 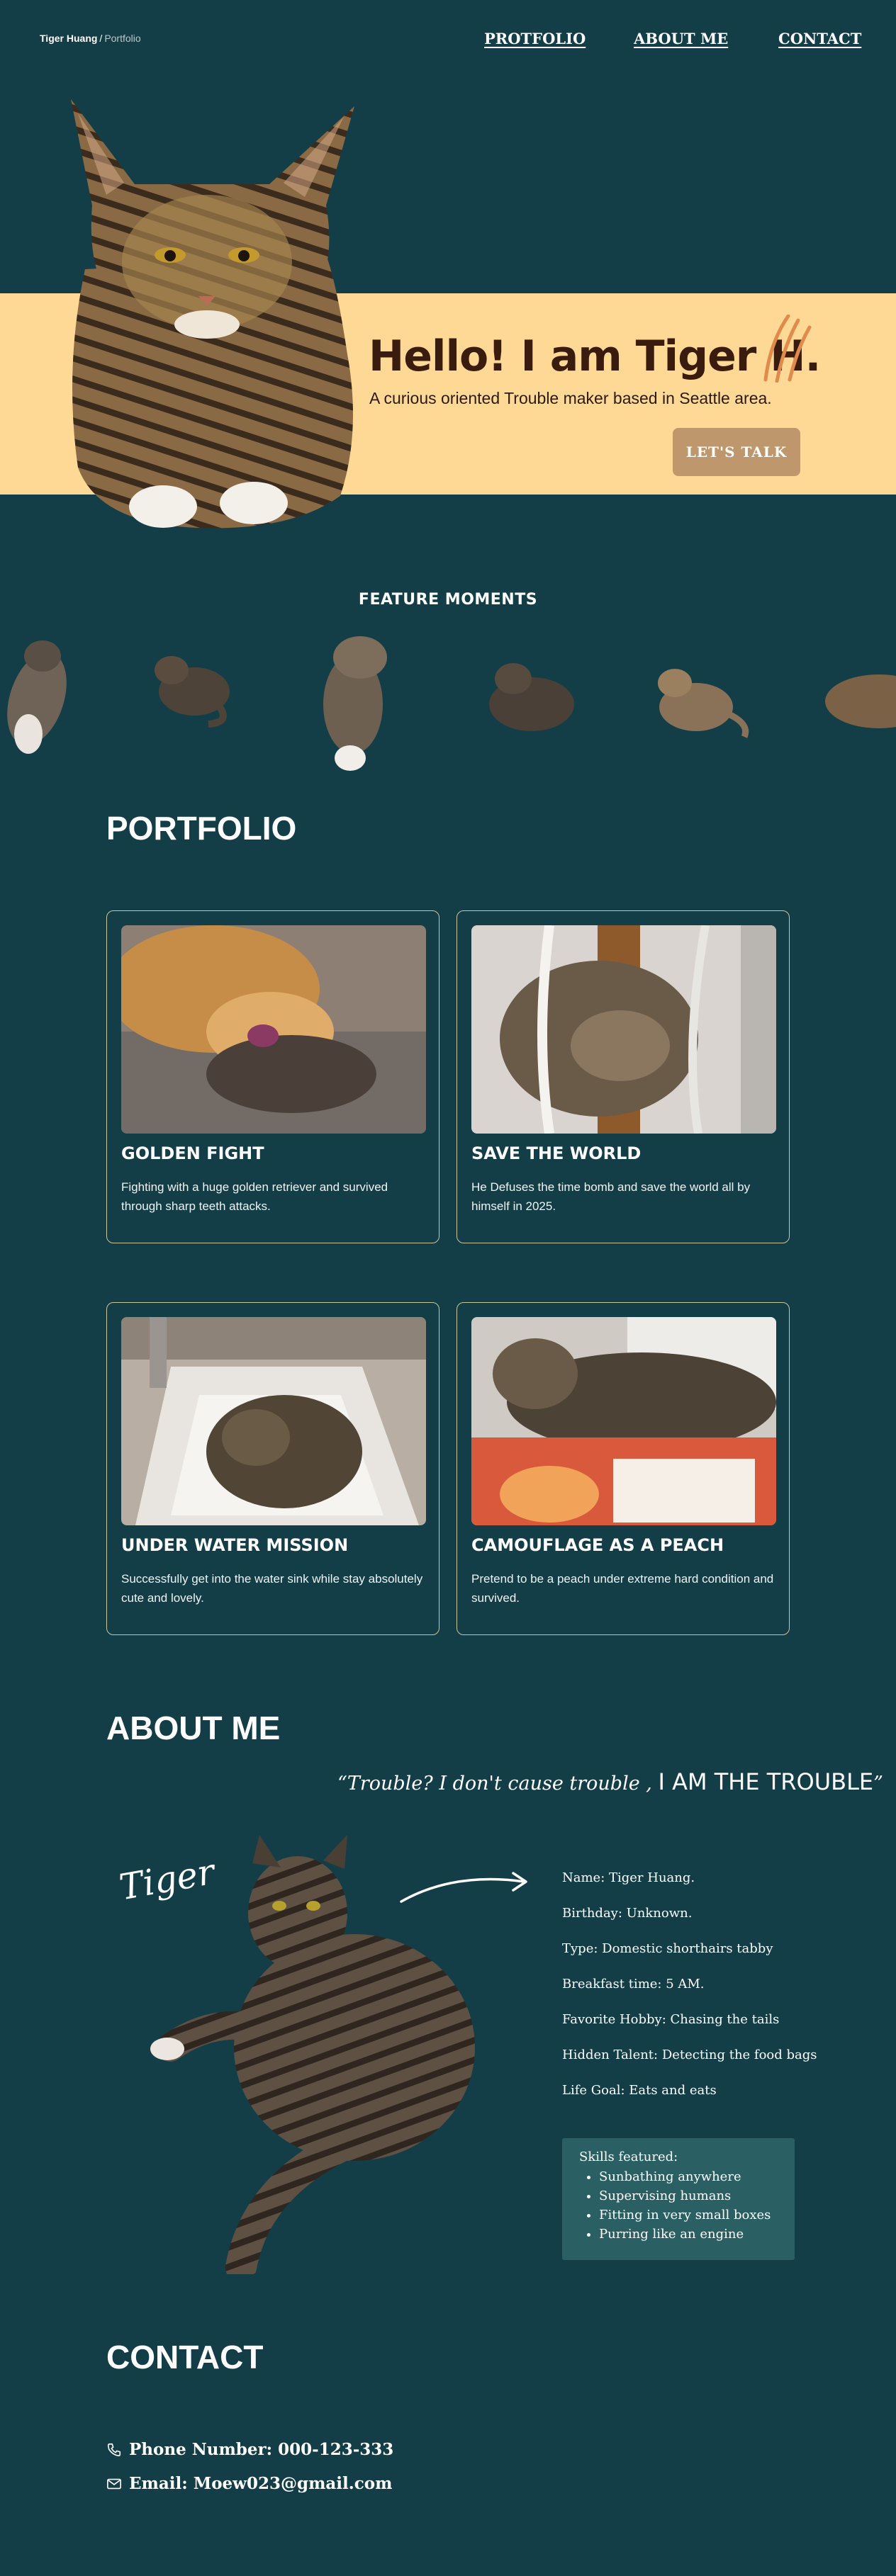 I want to click on phone-icon, so click(x=114, y=2449).